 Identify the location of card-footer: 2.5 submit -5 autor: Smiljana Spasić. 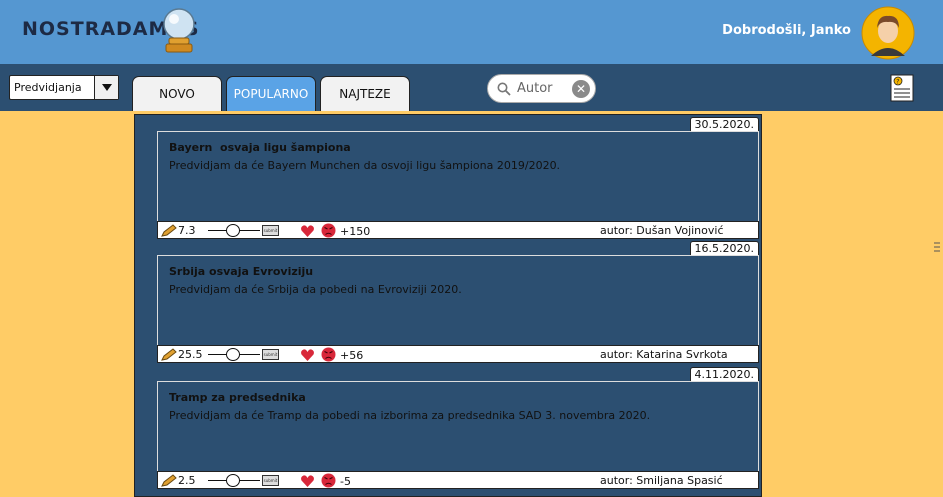
(458, 480).